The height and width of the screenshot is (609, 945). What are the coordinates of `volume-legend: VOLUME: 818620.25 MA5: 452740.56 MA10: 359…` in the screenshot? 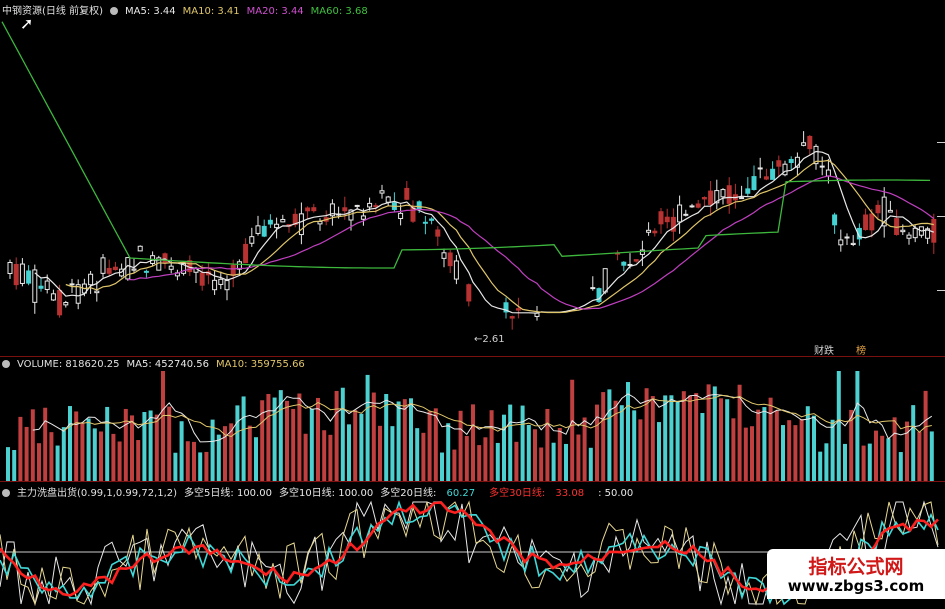 It's located at (157, 364).